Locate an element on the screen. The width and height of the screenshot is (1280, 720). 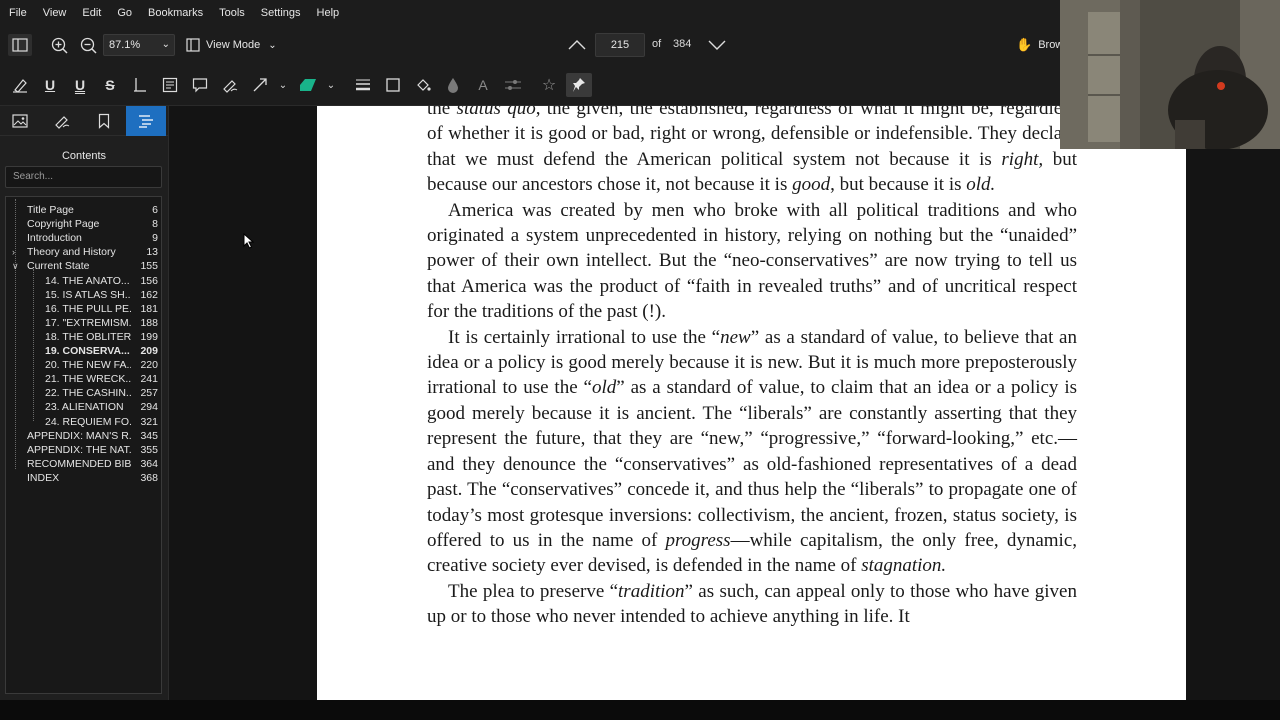
zoom-select: 87.1% ⌄ is located at coordinates (139, 45).